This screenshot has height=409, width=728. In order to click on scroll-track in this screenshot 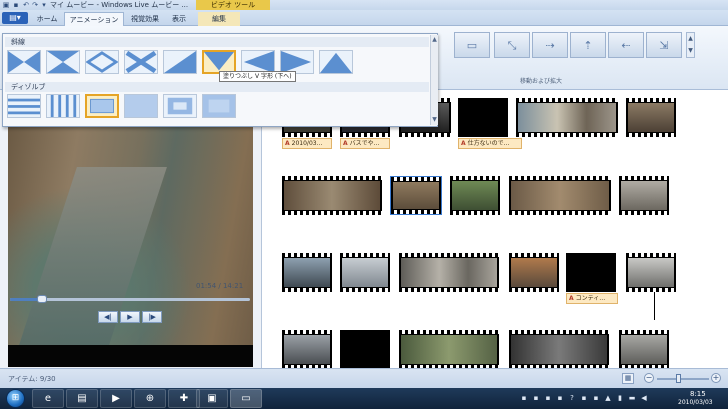, I will do `click(434, 80)`.